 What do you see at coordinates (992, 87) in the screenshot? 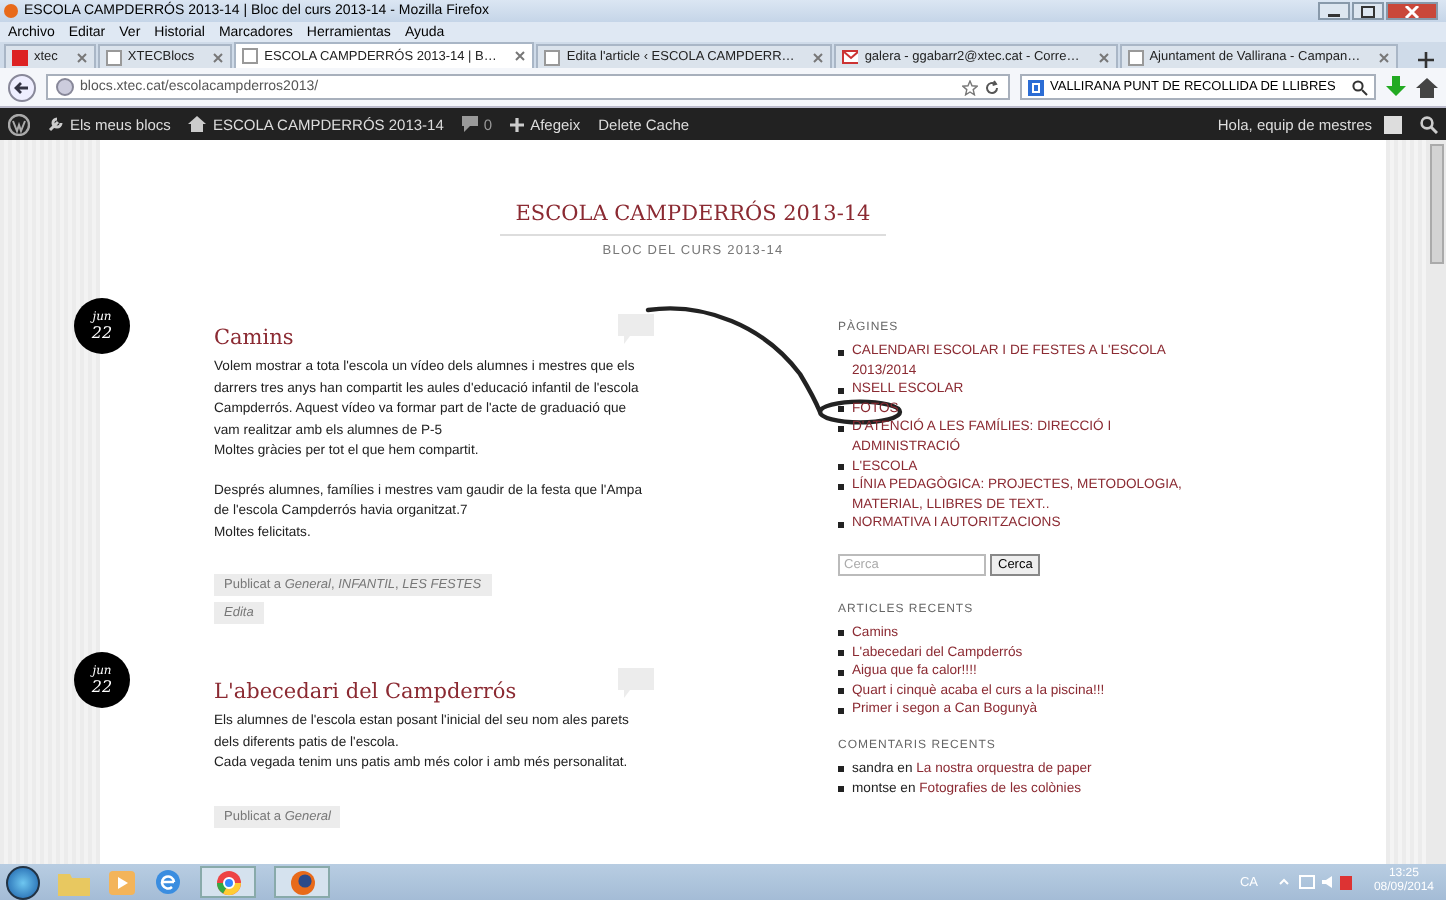
I see `reload-icon` at bounding box center [992, 87].